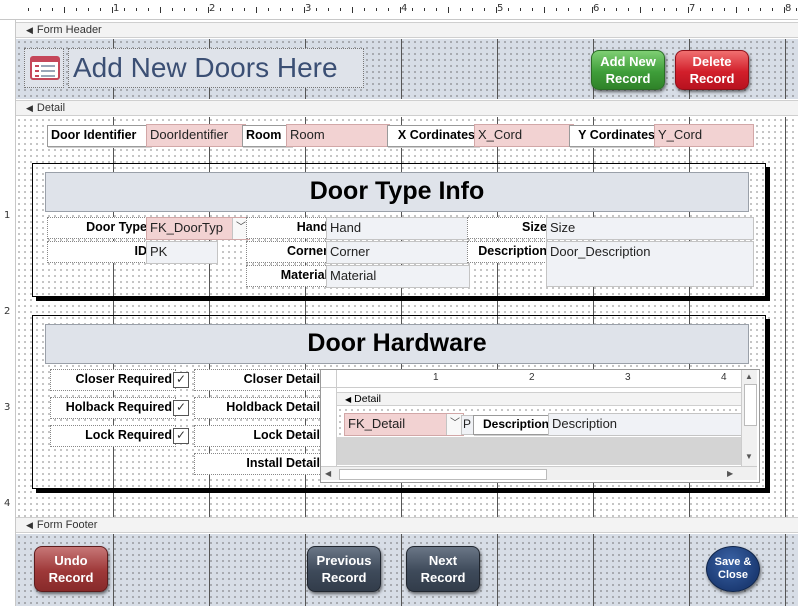  What do you see at coordinates (614, 136) in the screenshot?
I see `y-coordinates-label: Y Cordinates` at bounding box center [614, 136].